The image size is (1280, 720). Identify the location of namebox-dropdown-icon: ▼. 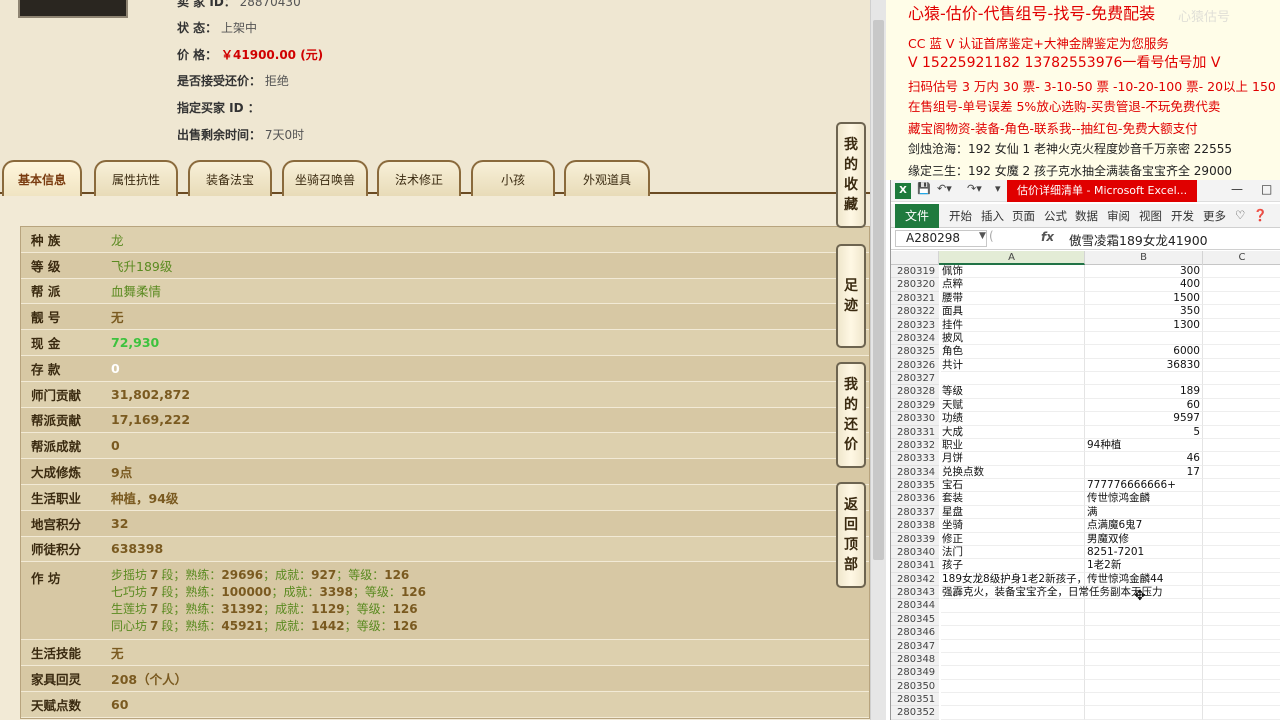
(982, 236).